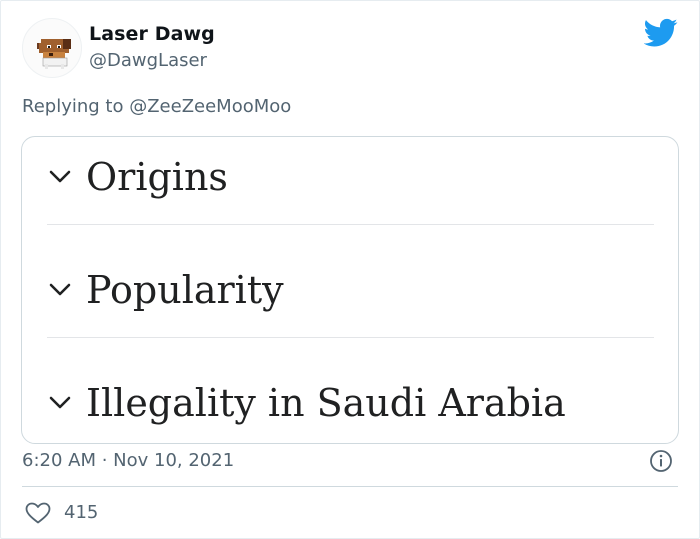 The width and height of the screenshot is (700, 539). What do you see at coordinates (54, 54) in the screenshot?
I see `dog-avatar-icon` at bounding box center [54, 54].